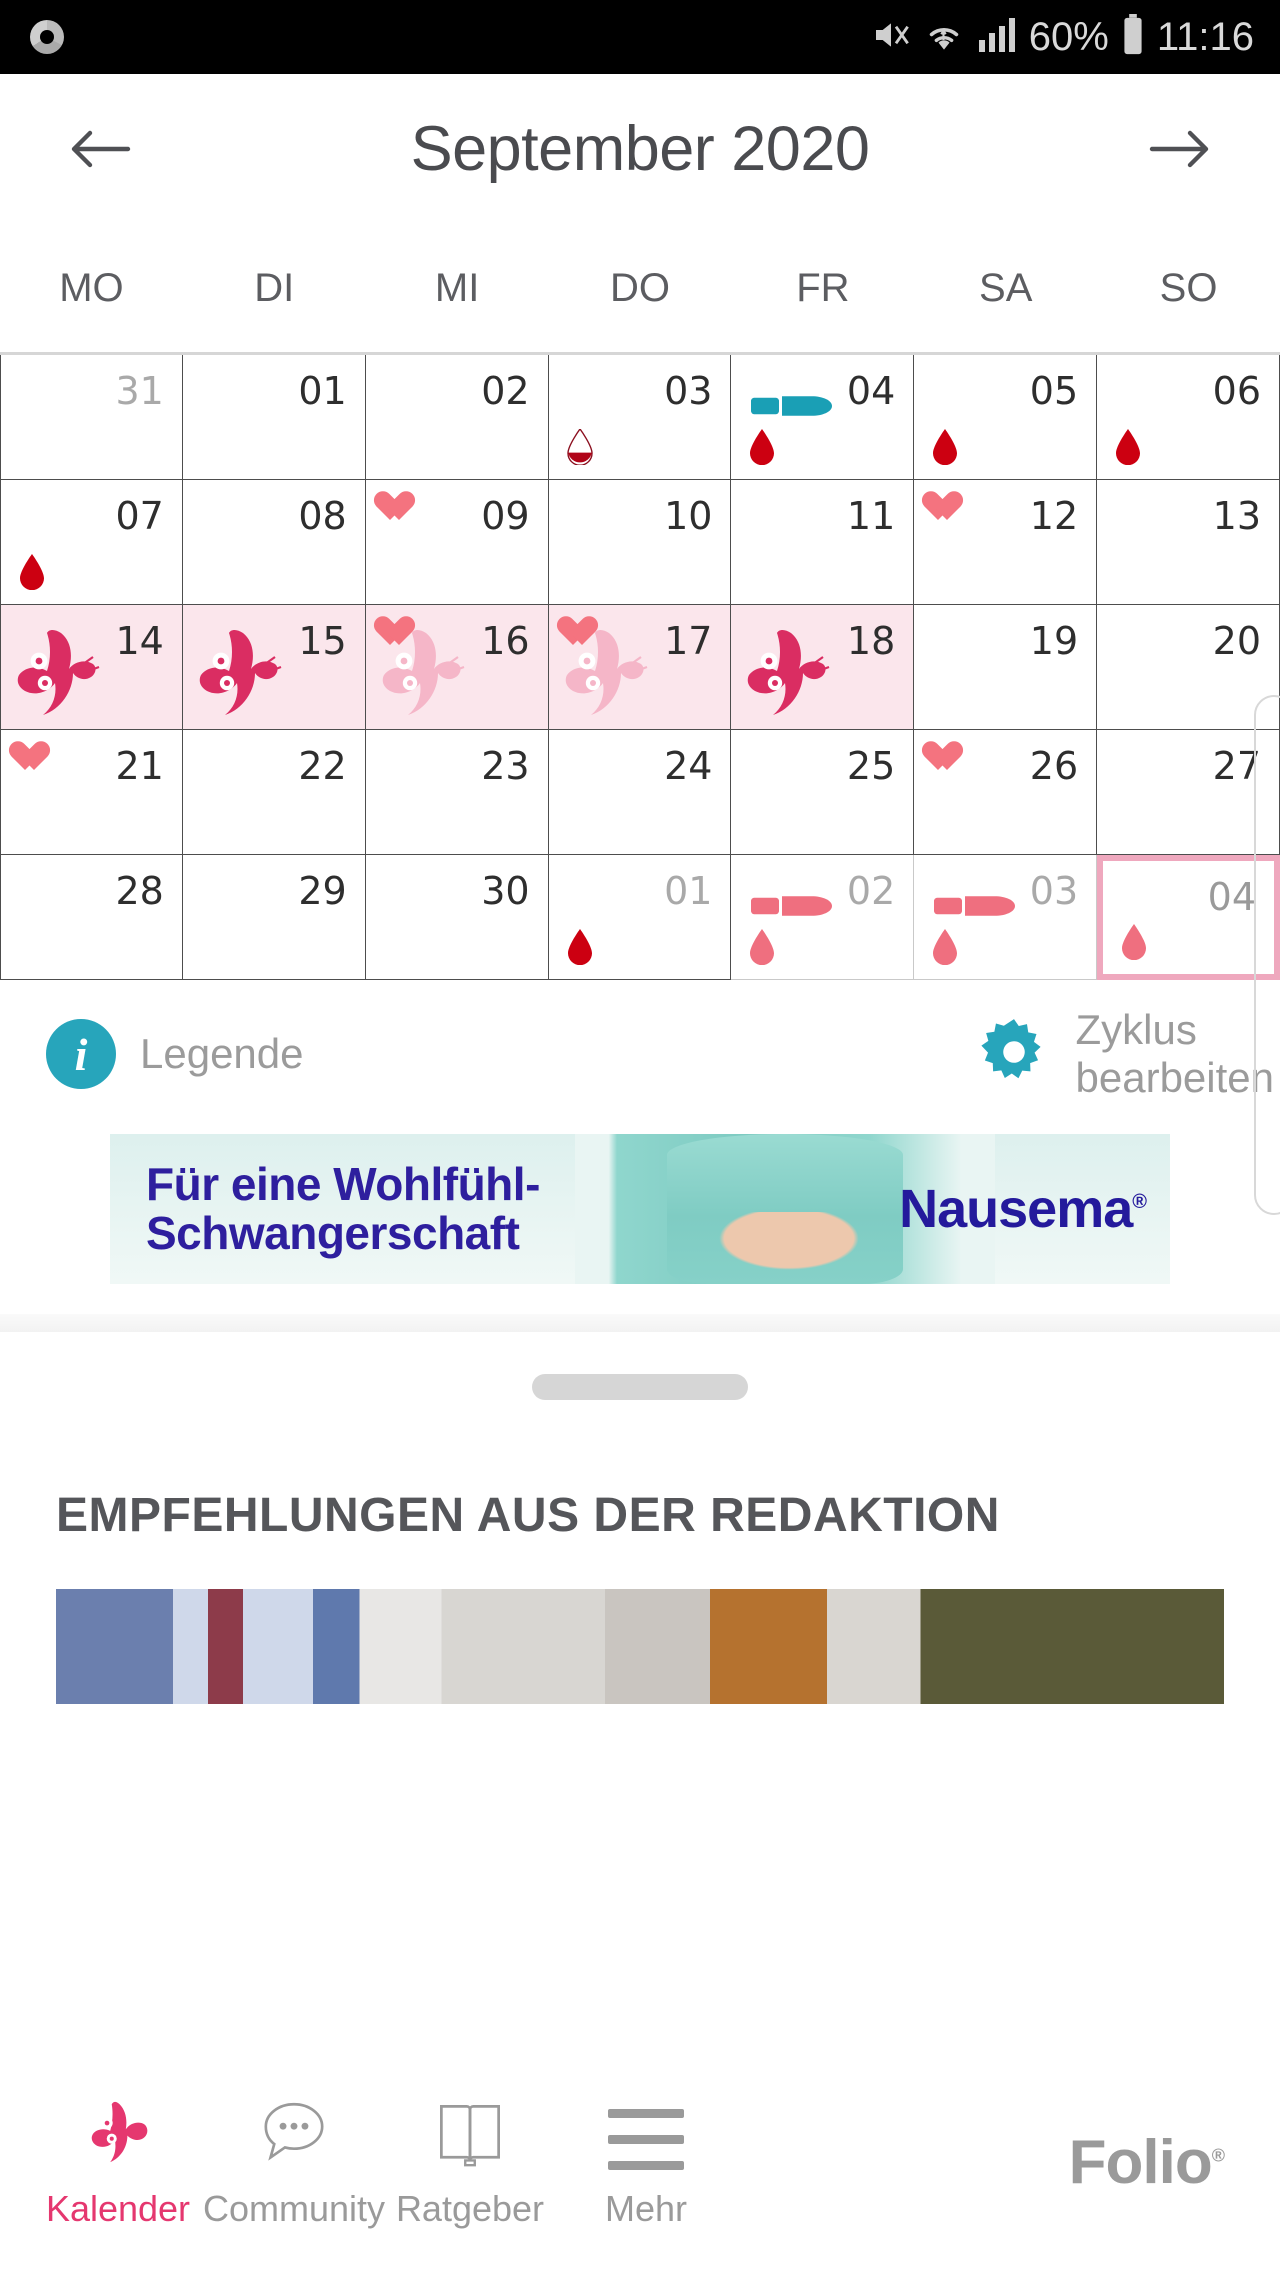  I want to click on weekday-label: MI, so click(457, 287).